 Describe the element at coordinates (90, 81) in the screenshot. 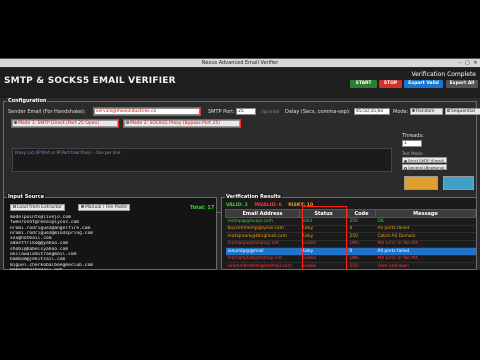

I see `app-title: SMTP & SOCKS5 EMAIL VERIFIER` at that location.